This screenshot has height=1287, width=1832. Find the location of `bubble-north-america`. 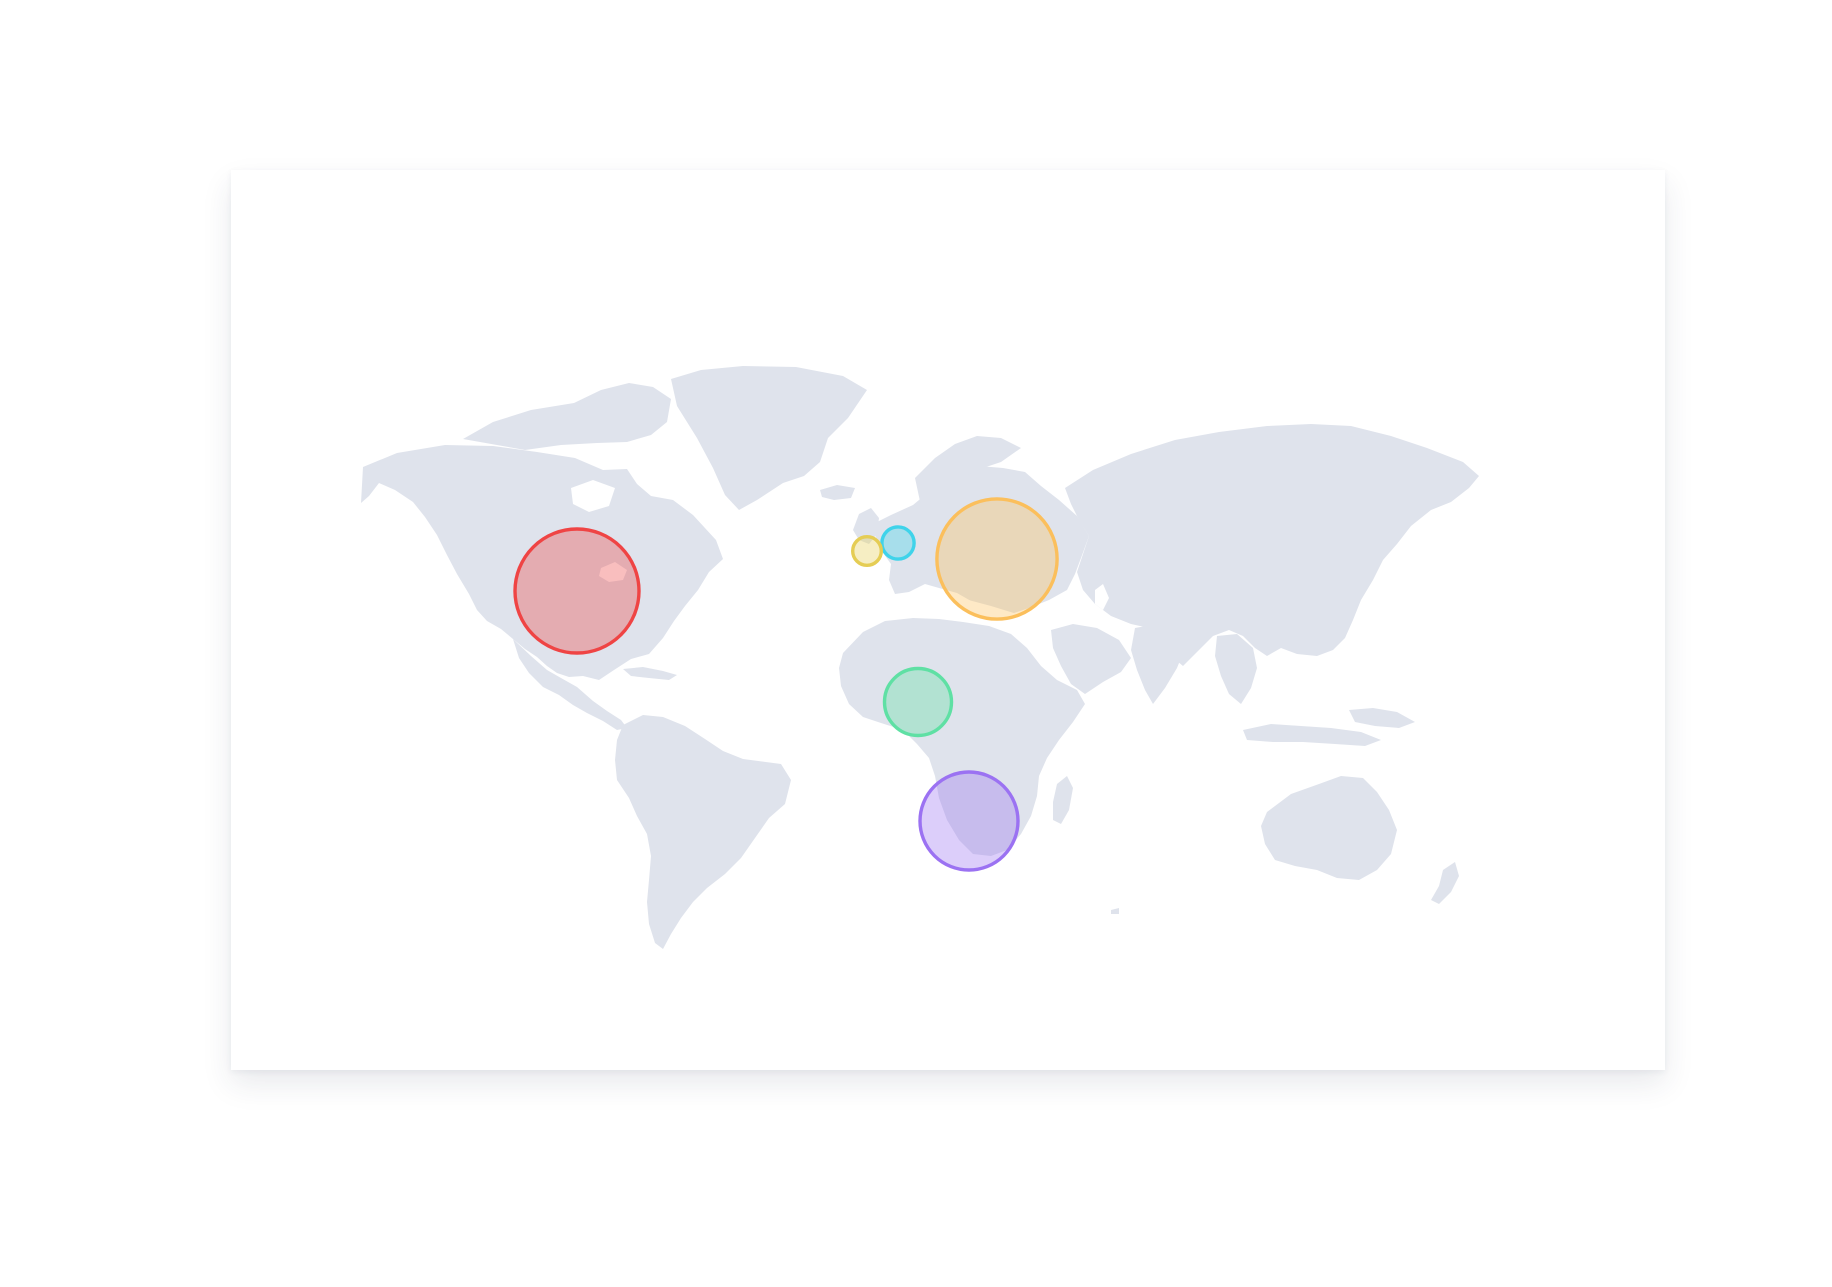

bubble-north-america is located at coordinates (577, 591).